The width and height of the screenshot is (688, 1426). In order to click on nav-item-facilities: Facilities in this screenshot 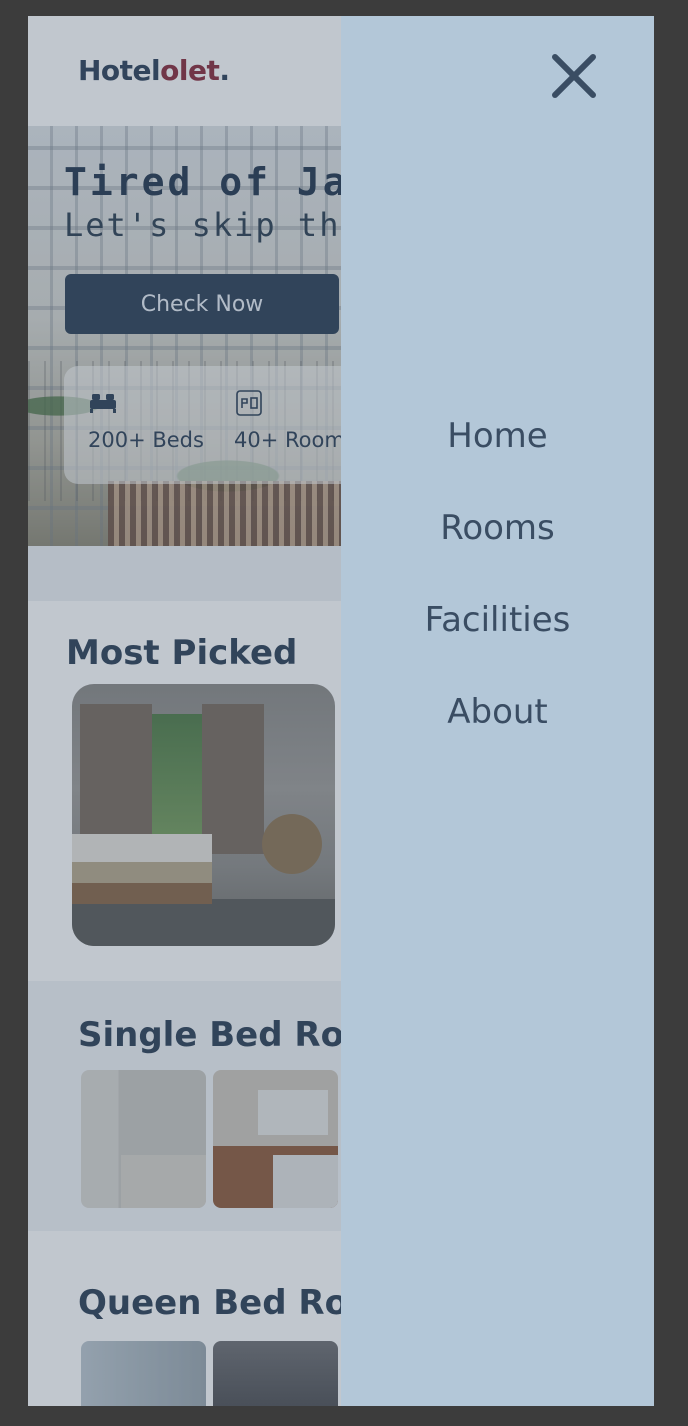, I will do `click(497, 638)`.